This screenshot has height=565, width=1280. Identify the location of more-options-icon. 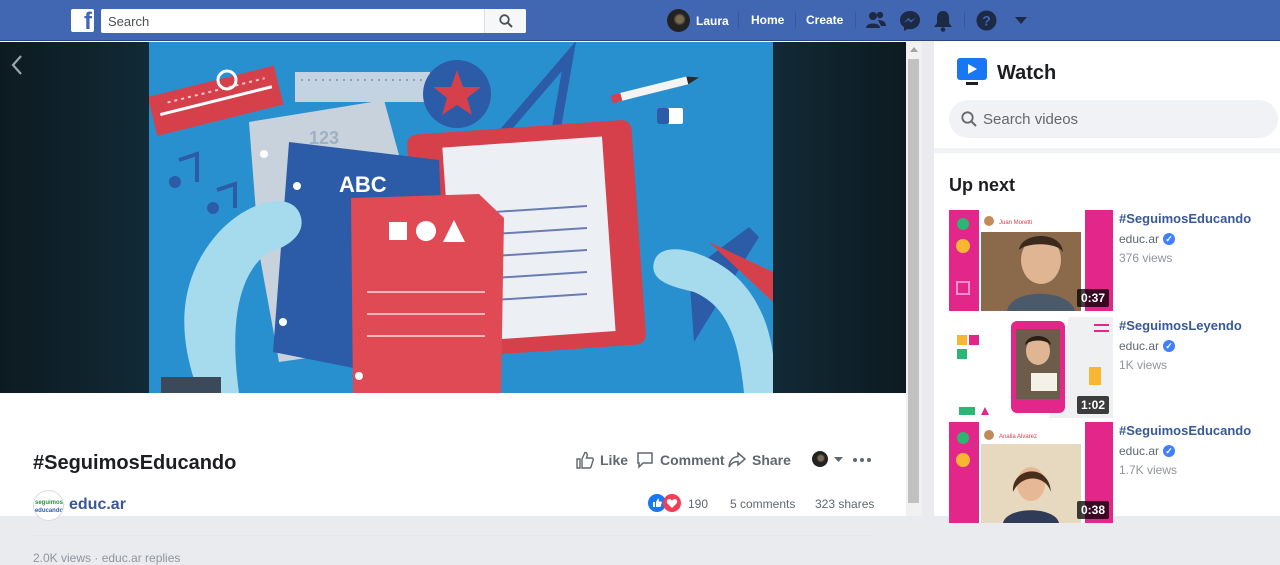
(862, 460).